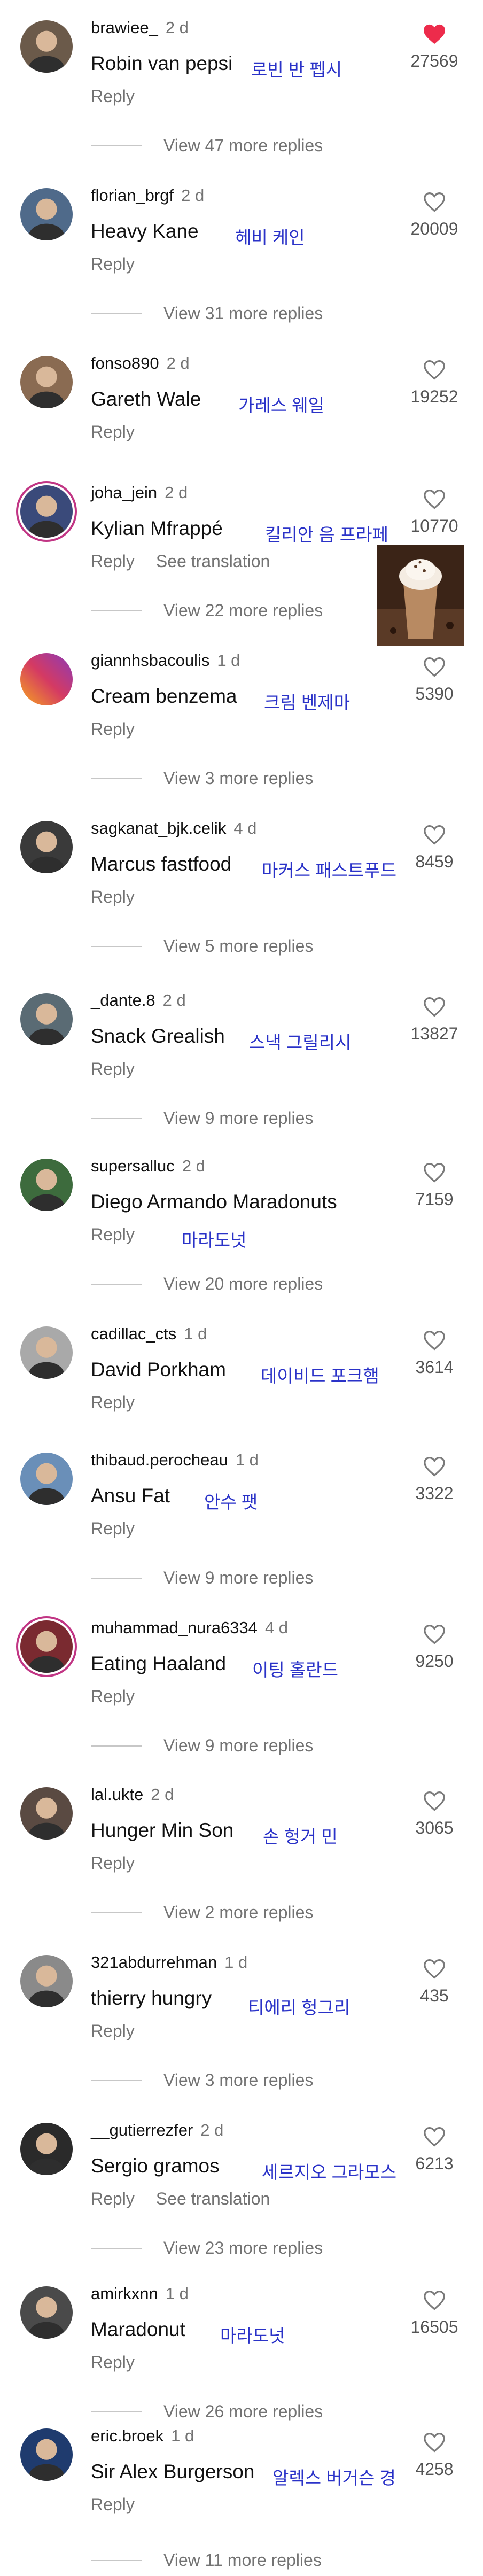  I want to click on username: muhammad_nura6334, so click(174, 1627).